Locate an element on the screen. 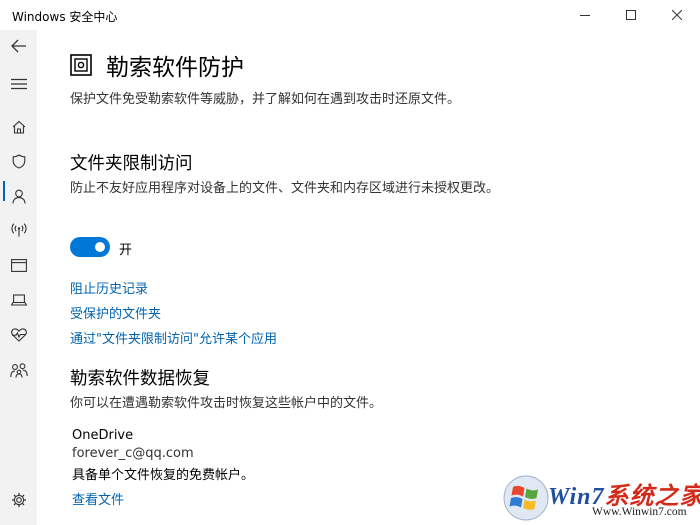  sidebar-item-device-performance is located at coordinates (18, 335).